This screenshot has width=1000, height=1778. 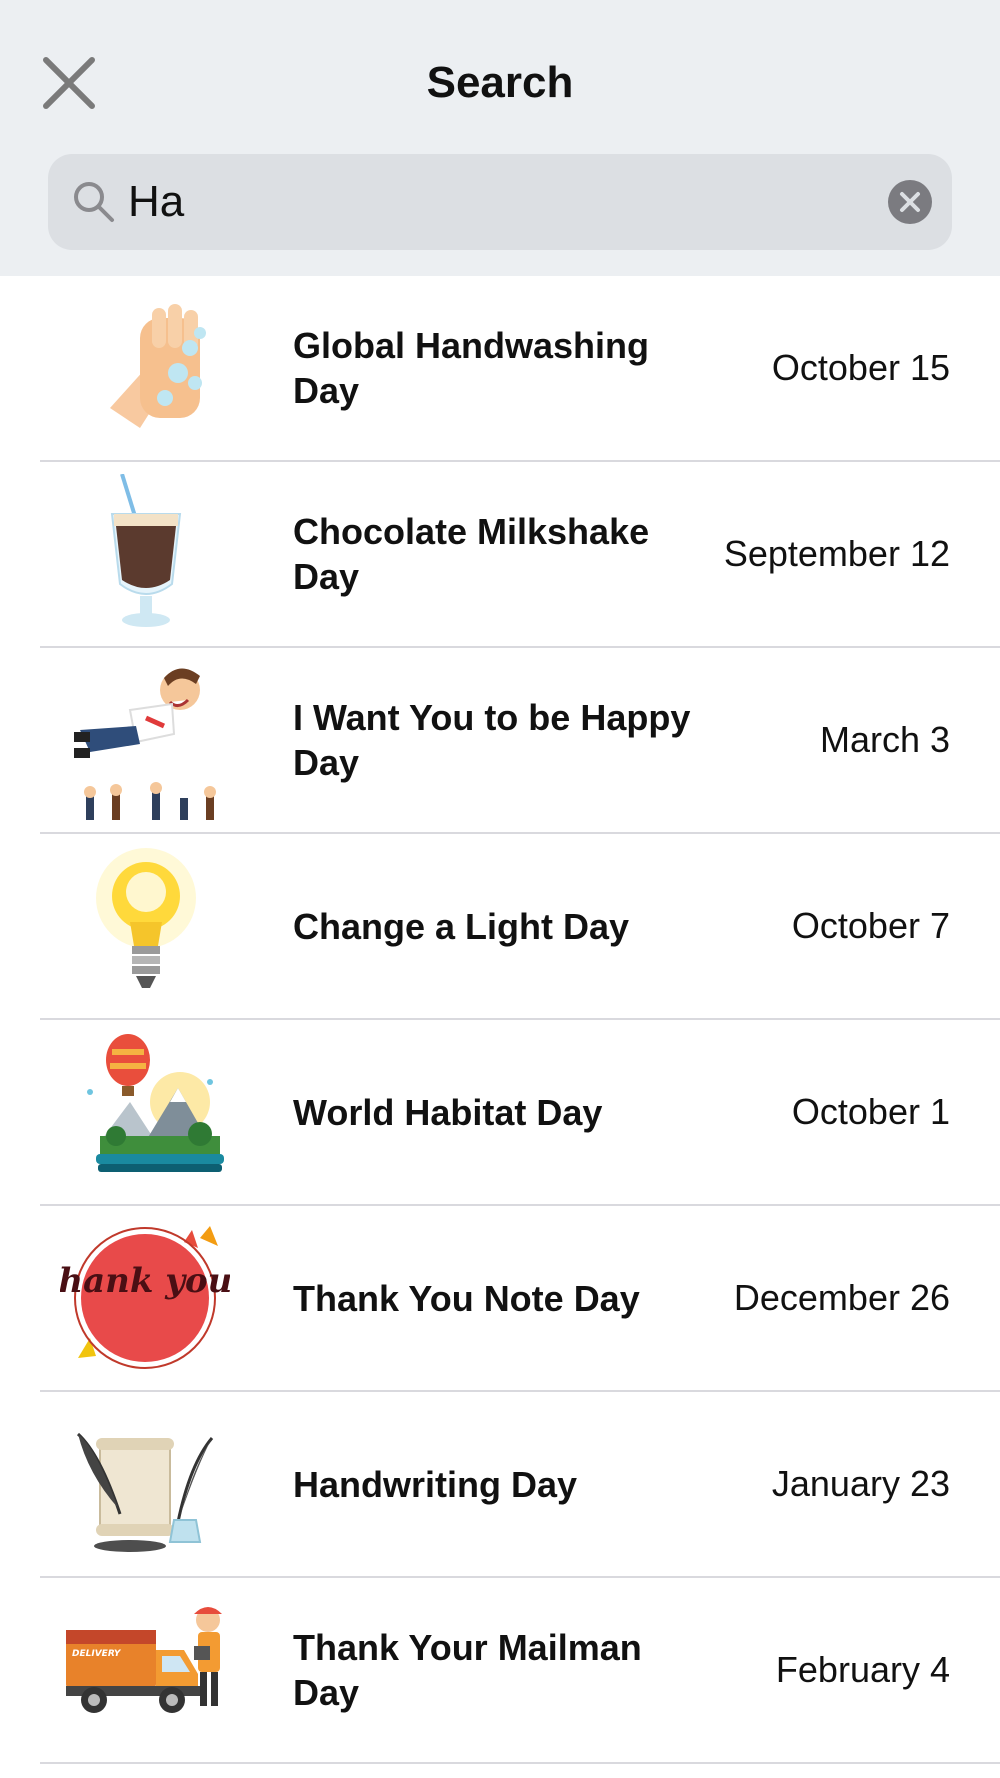 I want to click on milkshake-glass-icon, so click(x=145, y=554).